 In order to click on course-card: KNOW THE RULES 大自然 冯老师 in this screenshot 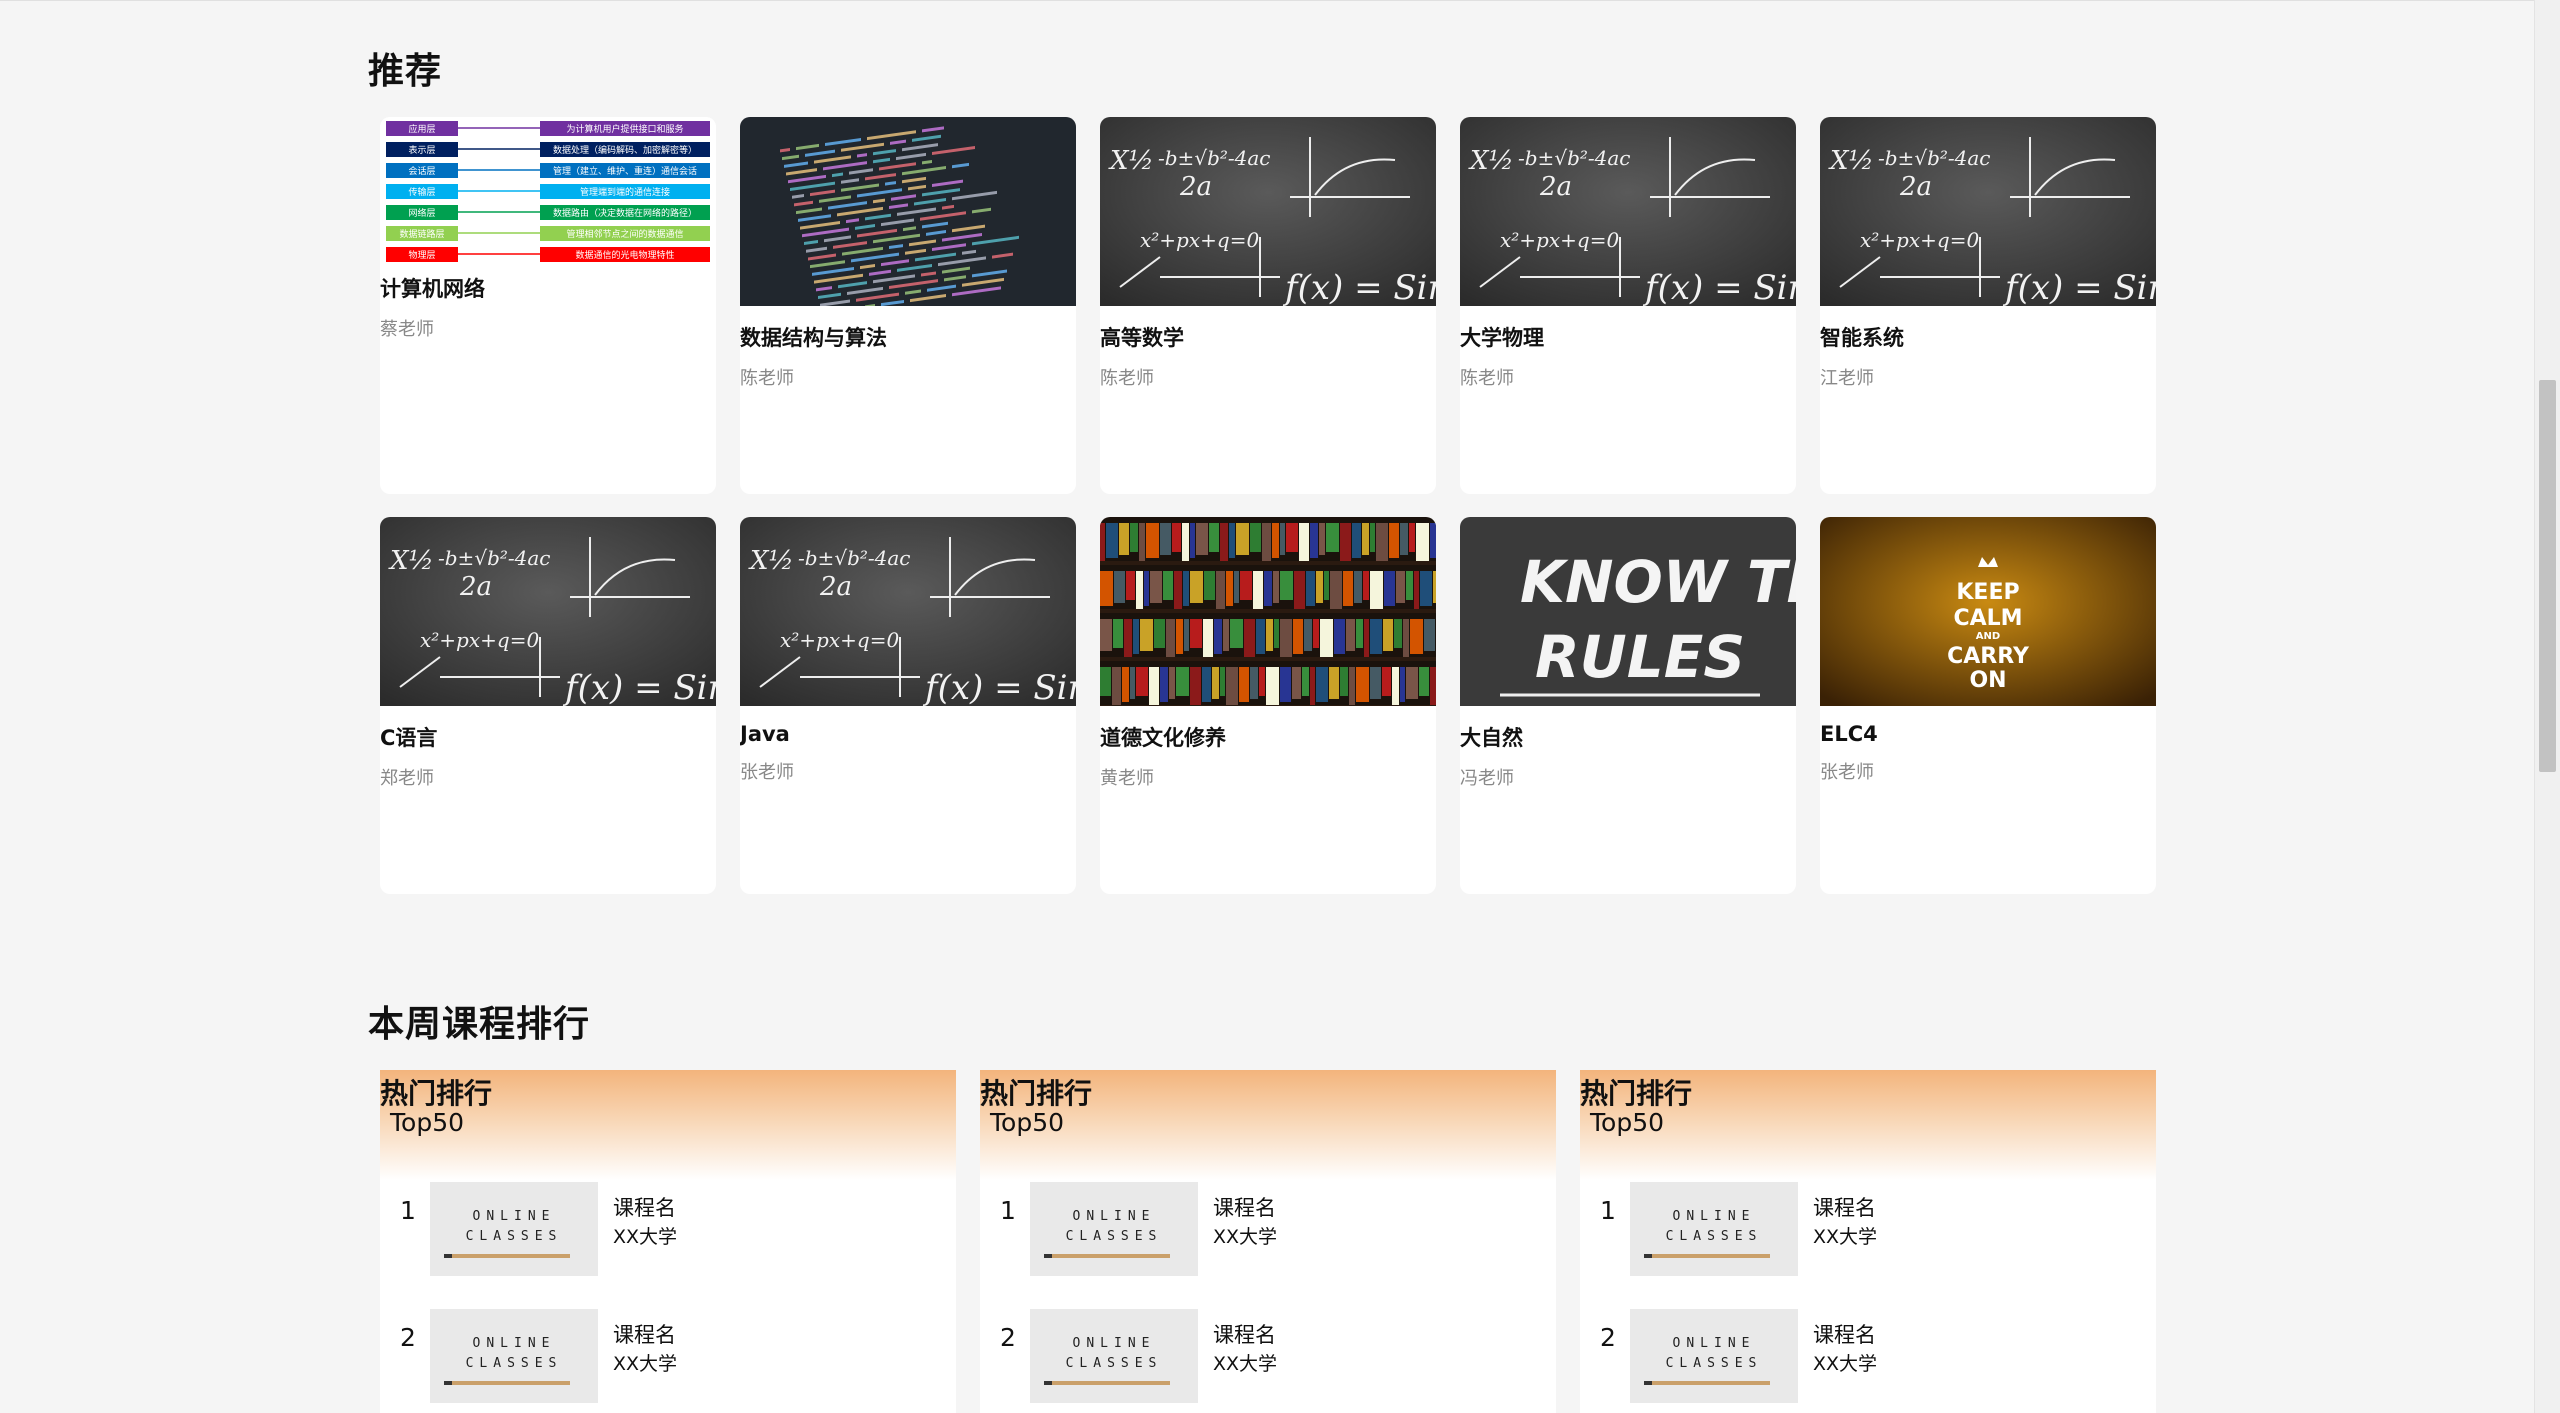, I will do `click(1628, 705)`.